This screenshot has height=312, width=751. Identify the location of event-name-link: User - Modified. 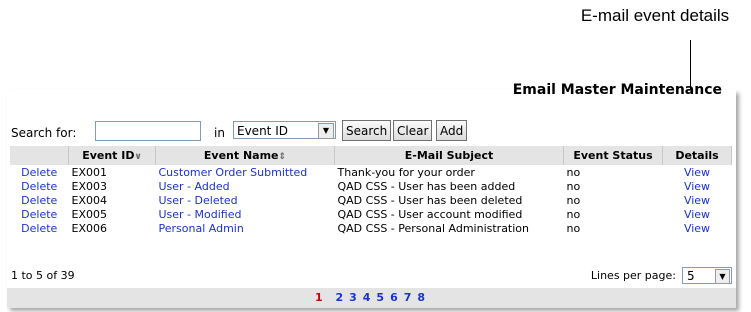
(245, 214).